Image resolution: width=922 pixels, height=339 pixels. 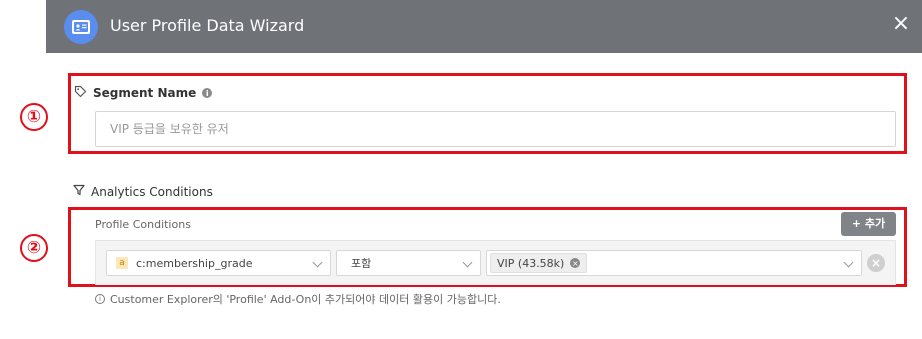 I want to click on value-tag: VIP (43.58k) ×, so click(x=539, y=263).